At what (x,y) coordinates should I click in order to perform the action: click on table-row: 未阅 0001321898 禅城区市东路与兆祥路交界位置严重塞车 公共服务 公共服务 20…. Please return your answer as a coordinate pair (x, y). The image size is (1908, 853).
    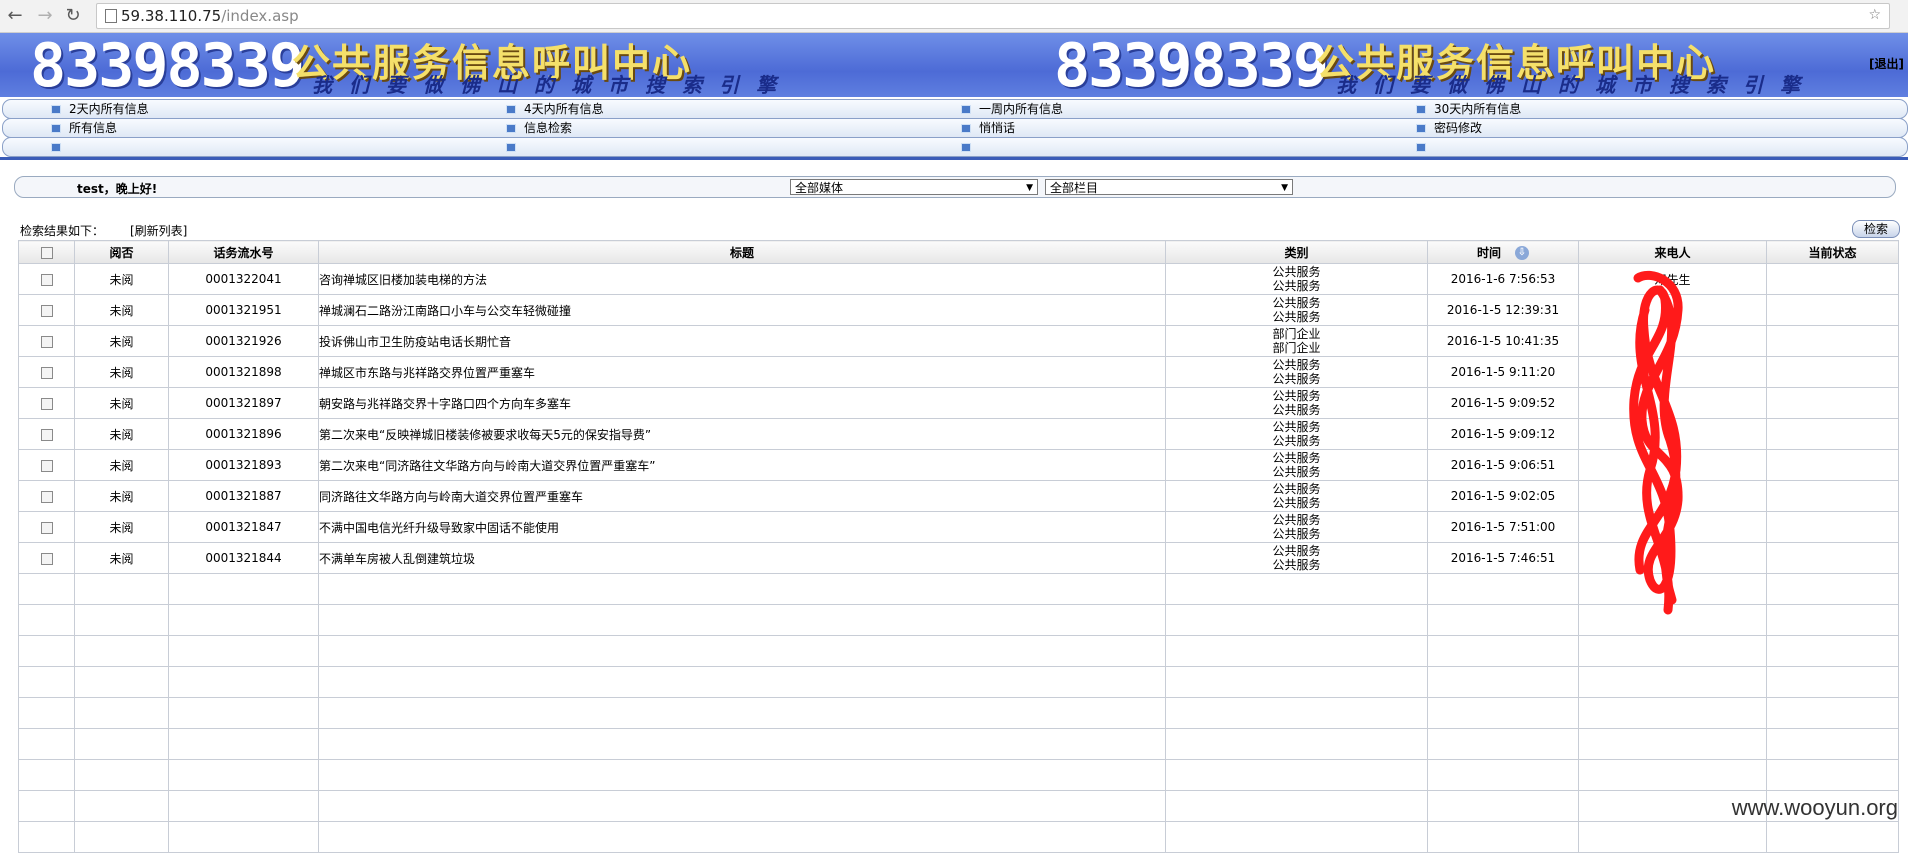
    Looking at the image, I should click on (958, 372).